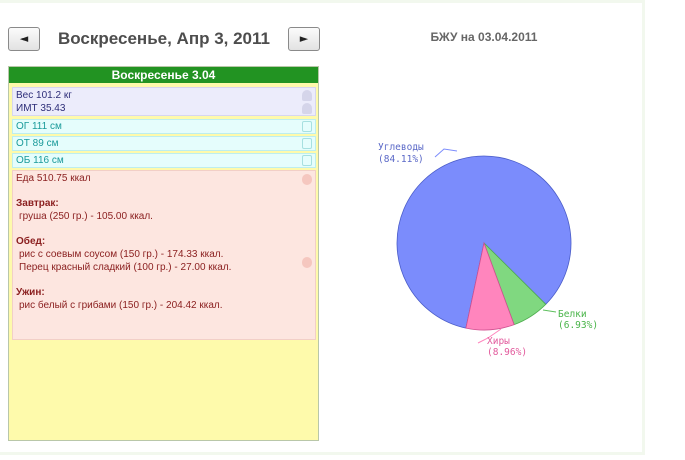 The height and width of the screenshot is (460, 685). Describe the element at coordinates (446, 153) in the screenshot. I see `carbs-leader-line` at that location.